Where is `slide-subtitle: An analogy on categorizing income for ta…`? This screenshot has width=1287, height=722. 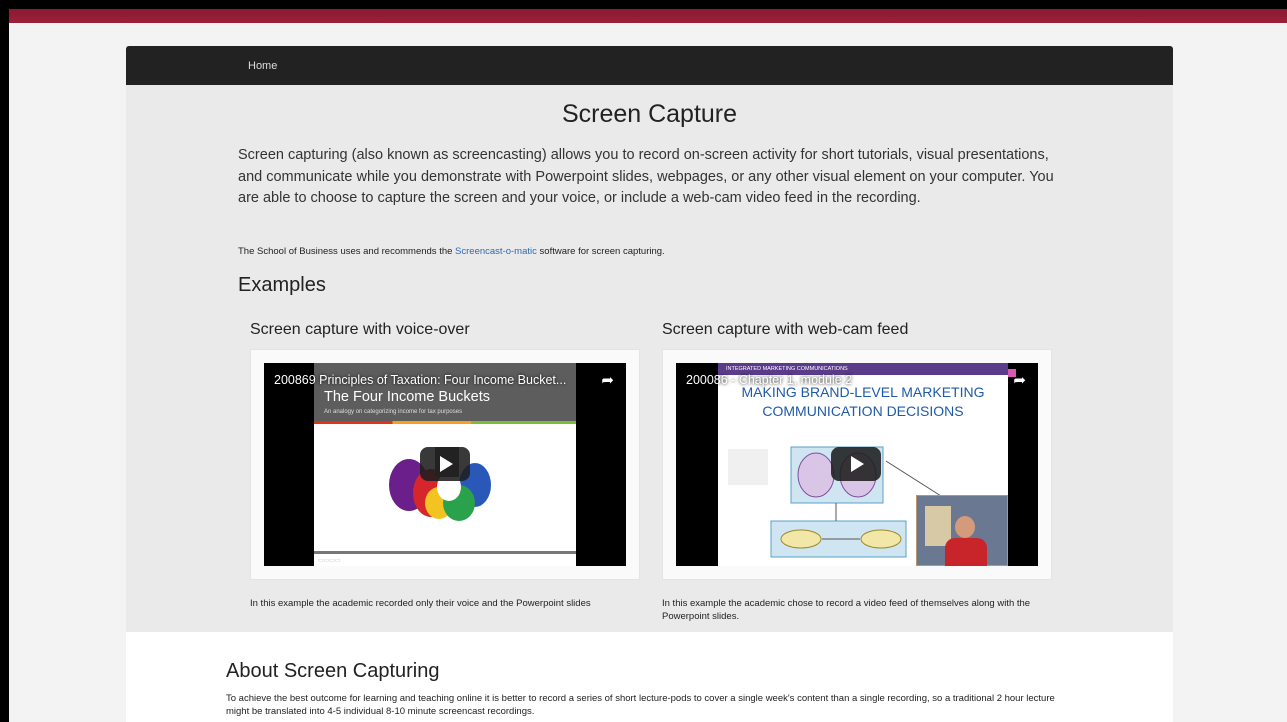 slide-subtitle: An analogy on categorizing income for ta… is located at coordinates (393, 412).